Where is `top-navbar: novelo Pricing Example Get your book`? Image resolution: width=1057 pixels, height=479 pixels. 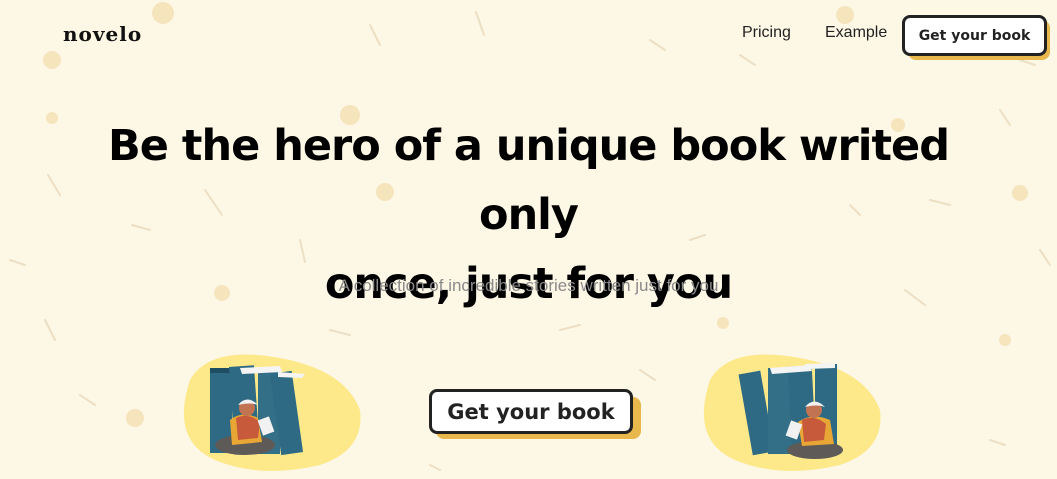 top-navbar: novelo Pricing Example Get your book is located at coordinates (528, 35).